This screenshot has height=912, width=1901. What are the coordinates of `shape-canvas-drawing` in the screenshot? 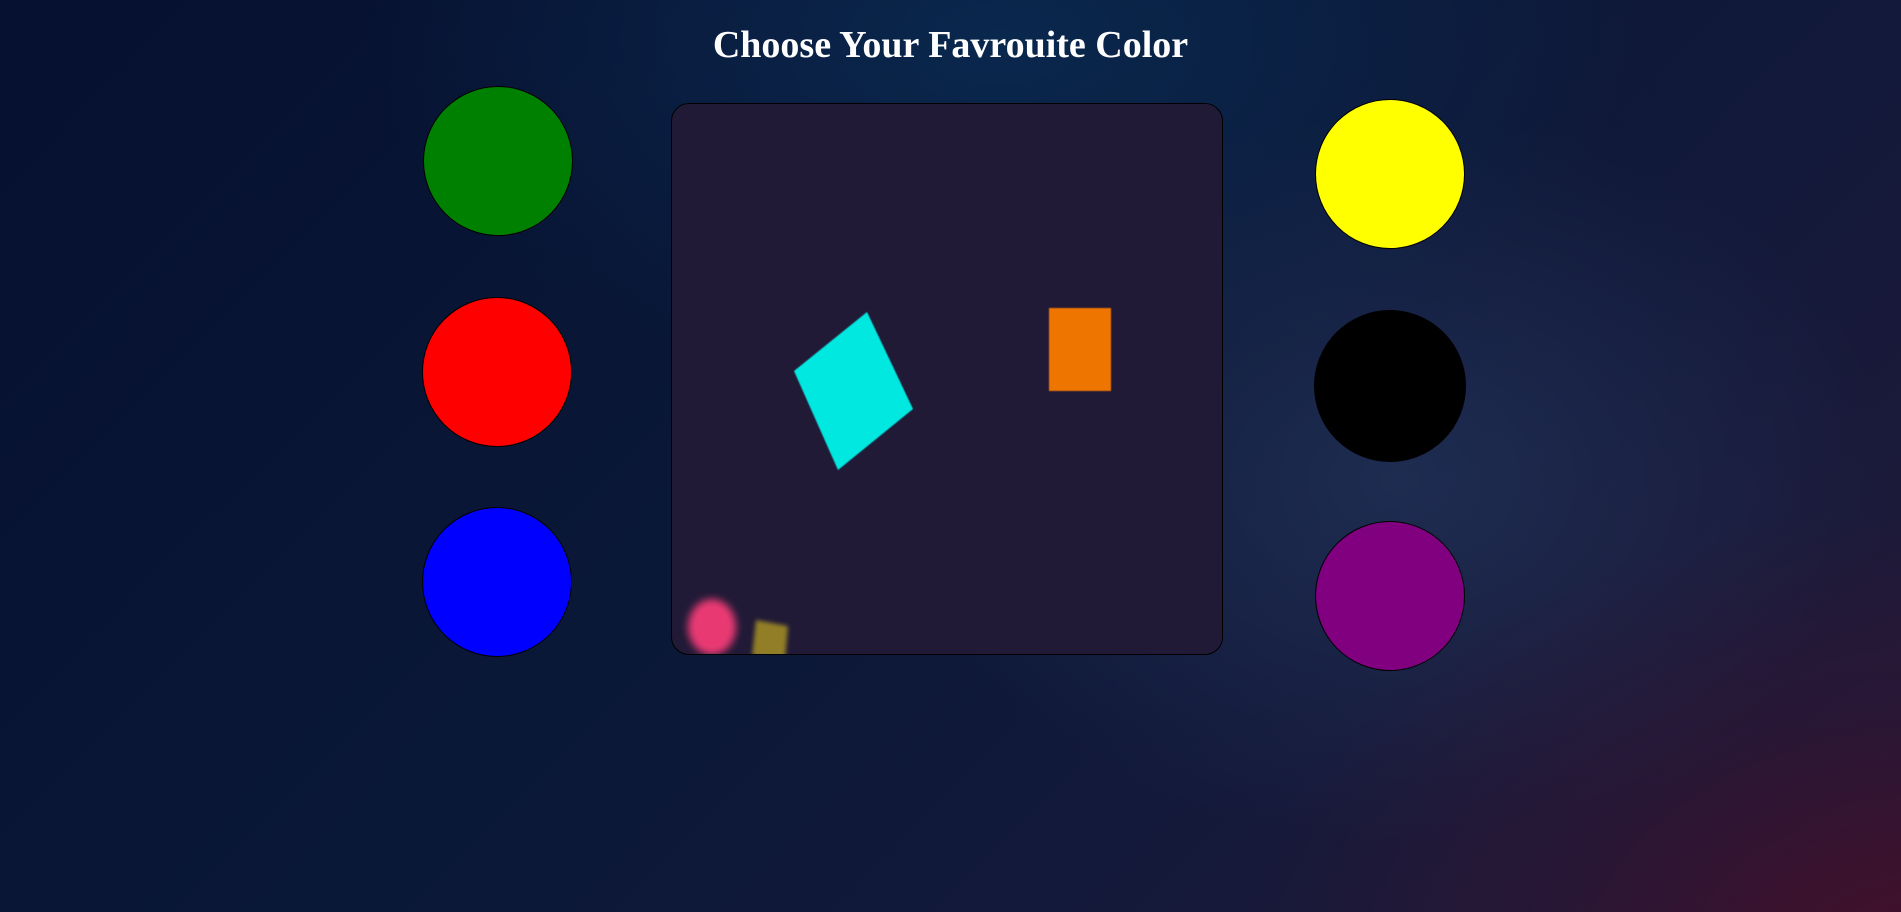 It's located at (899, 481).